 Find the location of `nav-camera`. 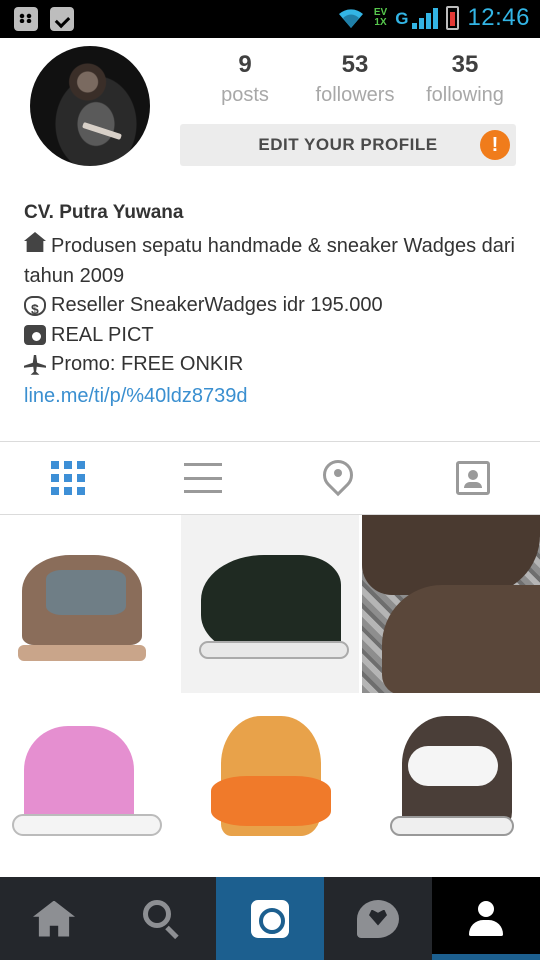

nav-camera is located at coordinates (270, 918).